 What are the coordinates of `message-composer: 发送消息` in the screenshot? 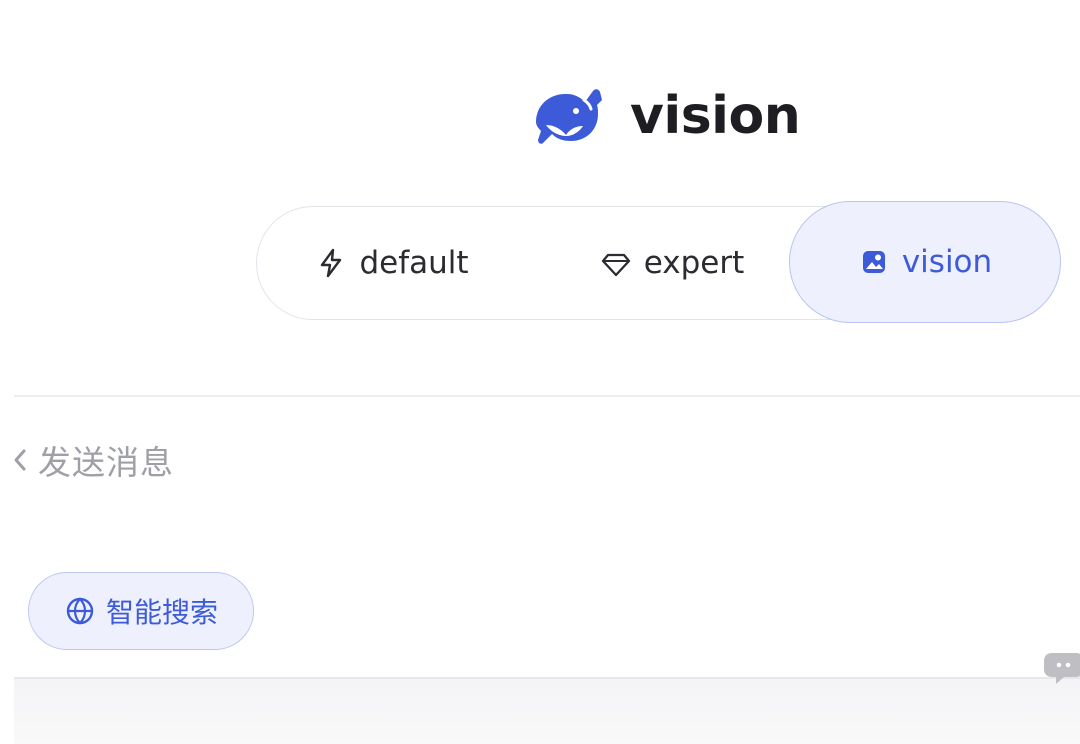 It's located at (92, 460).